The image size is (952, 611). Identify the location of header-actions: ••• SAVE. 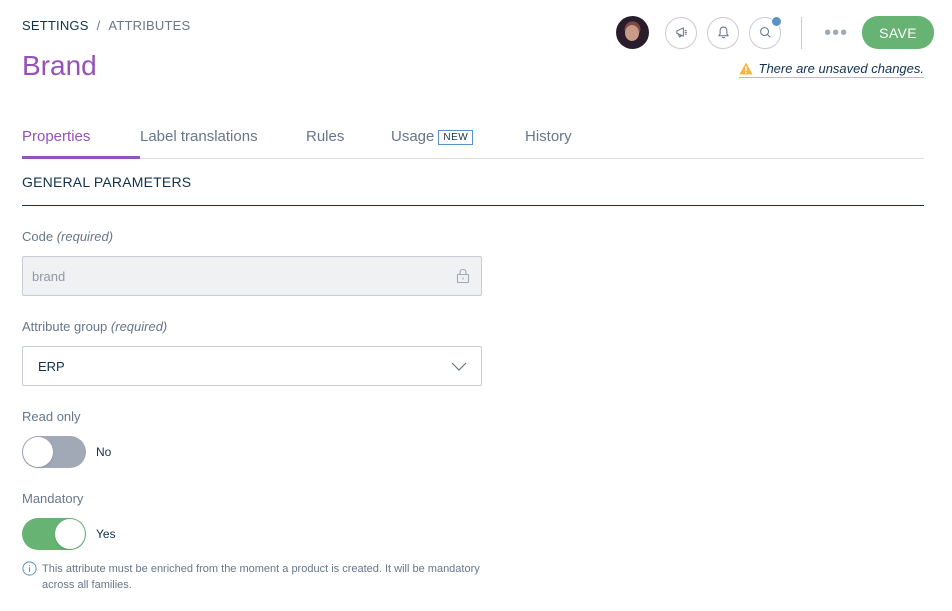
(775, 32).